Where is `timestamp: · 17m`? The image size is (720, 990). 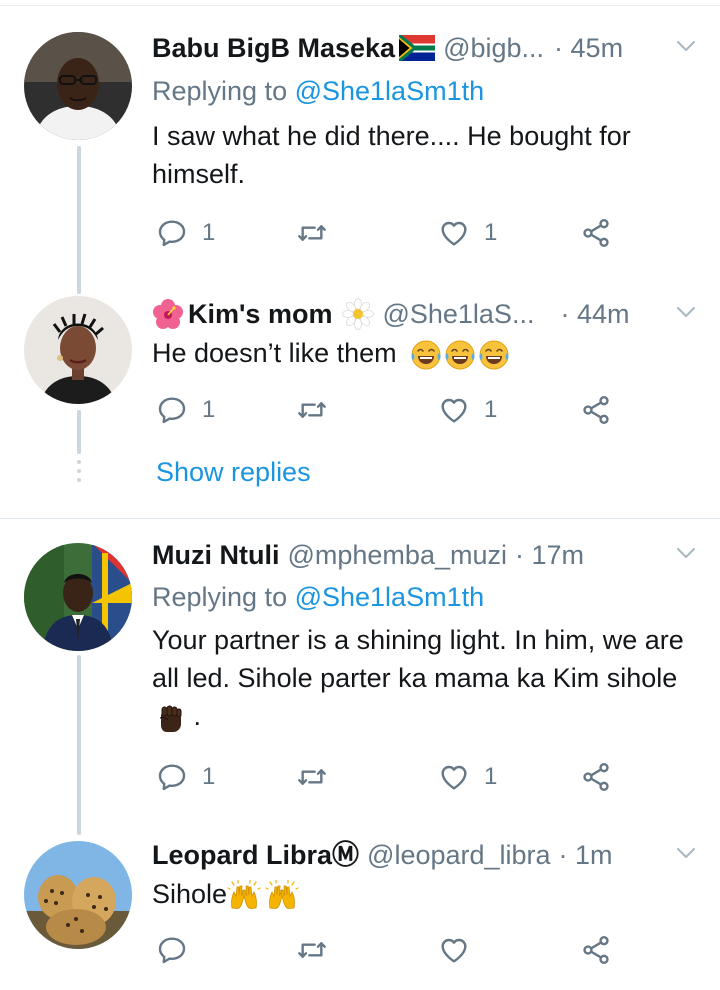 timestamp: · 17m is located at coordinates (549, 555).